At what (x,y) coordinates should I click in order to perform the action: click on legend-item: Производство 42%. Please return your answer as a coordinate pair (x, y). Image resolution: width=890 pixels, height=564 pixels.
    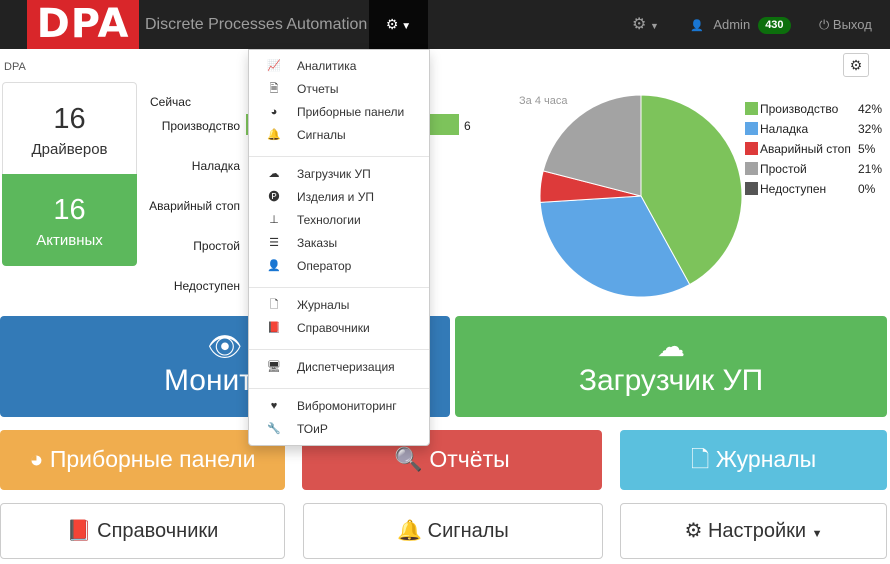
    Looking at the image, I should click on (813, 109).